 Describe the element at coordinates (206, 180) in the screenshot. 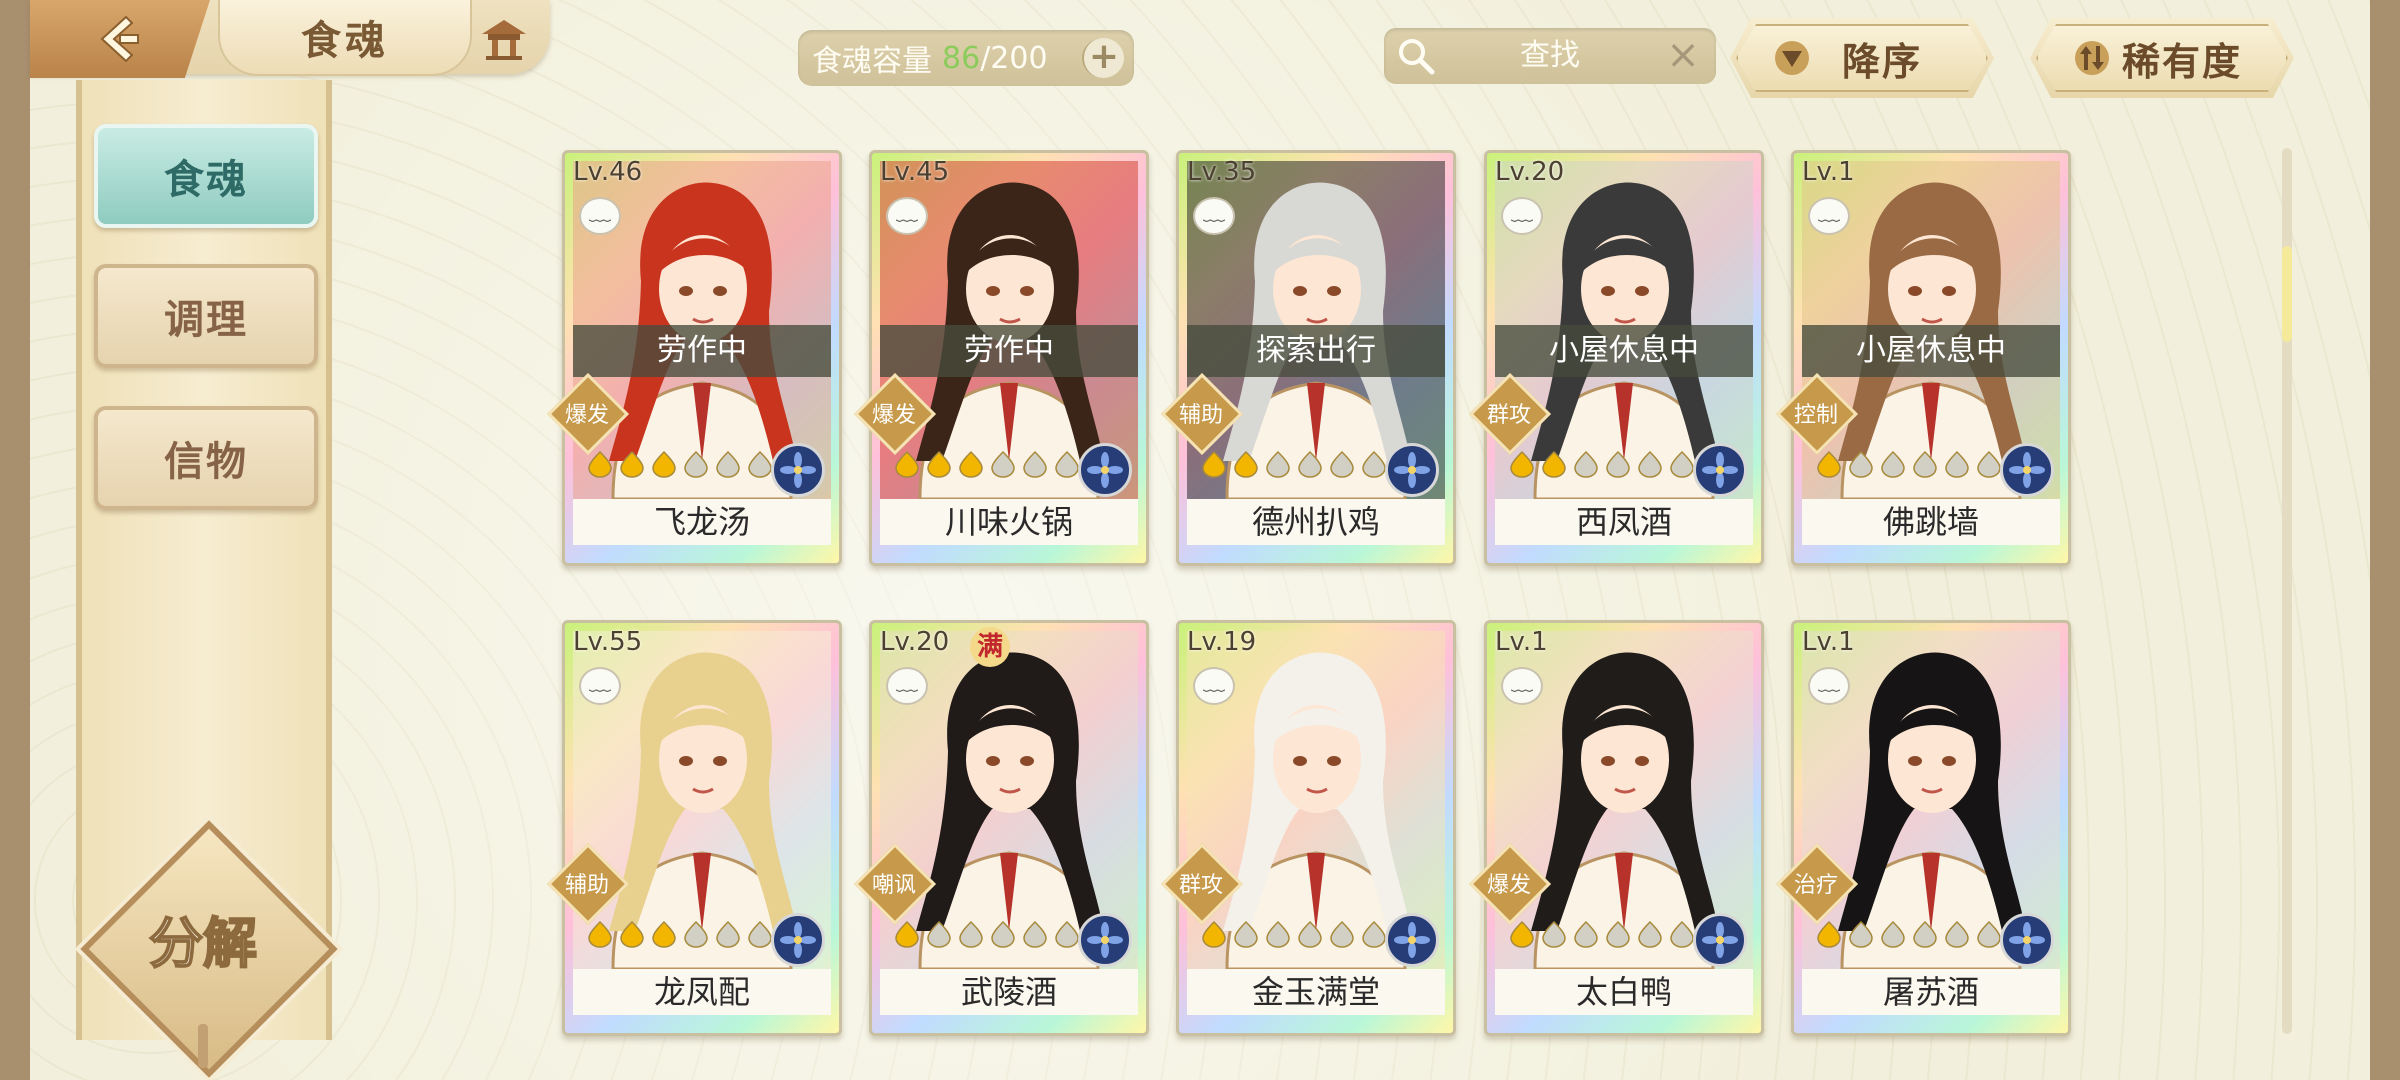

I see `tab-food-souls-label: 食魂` at that location.